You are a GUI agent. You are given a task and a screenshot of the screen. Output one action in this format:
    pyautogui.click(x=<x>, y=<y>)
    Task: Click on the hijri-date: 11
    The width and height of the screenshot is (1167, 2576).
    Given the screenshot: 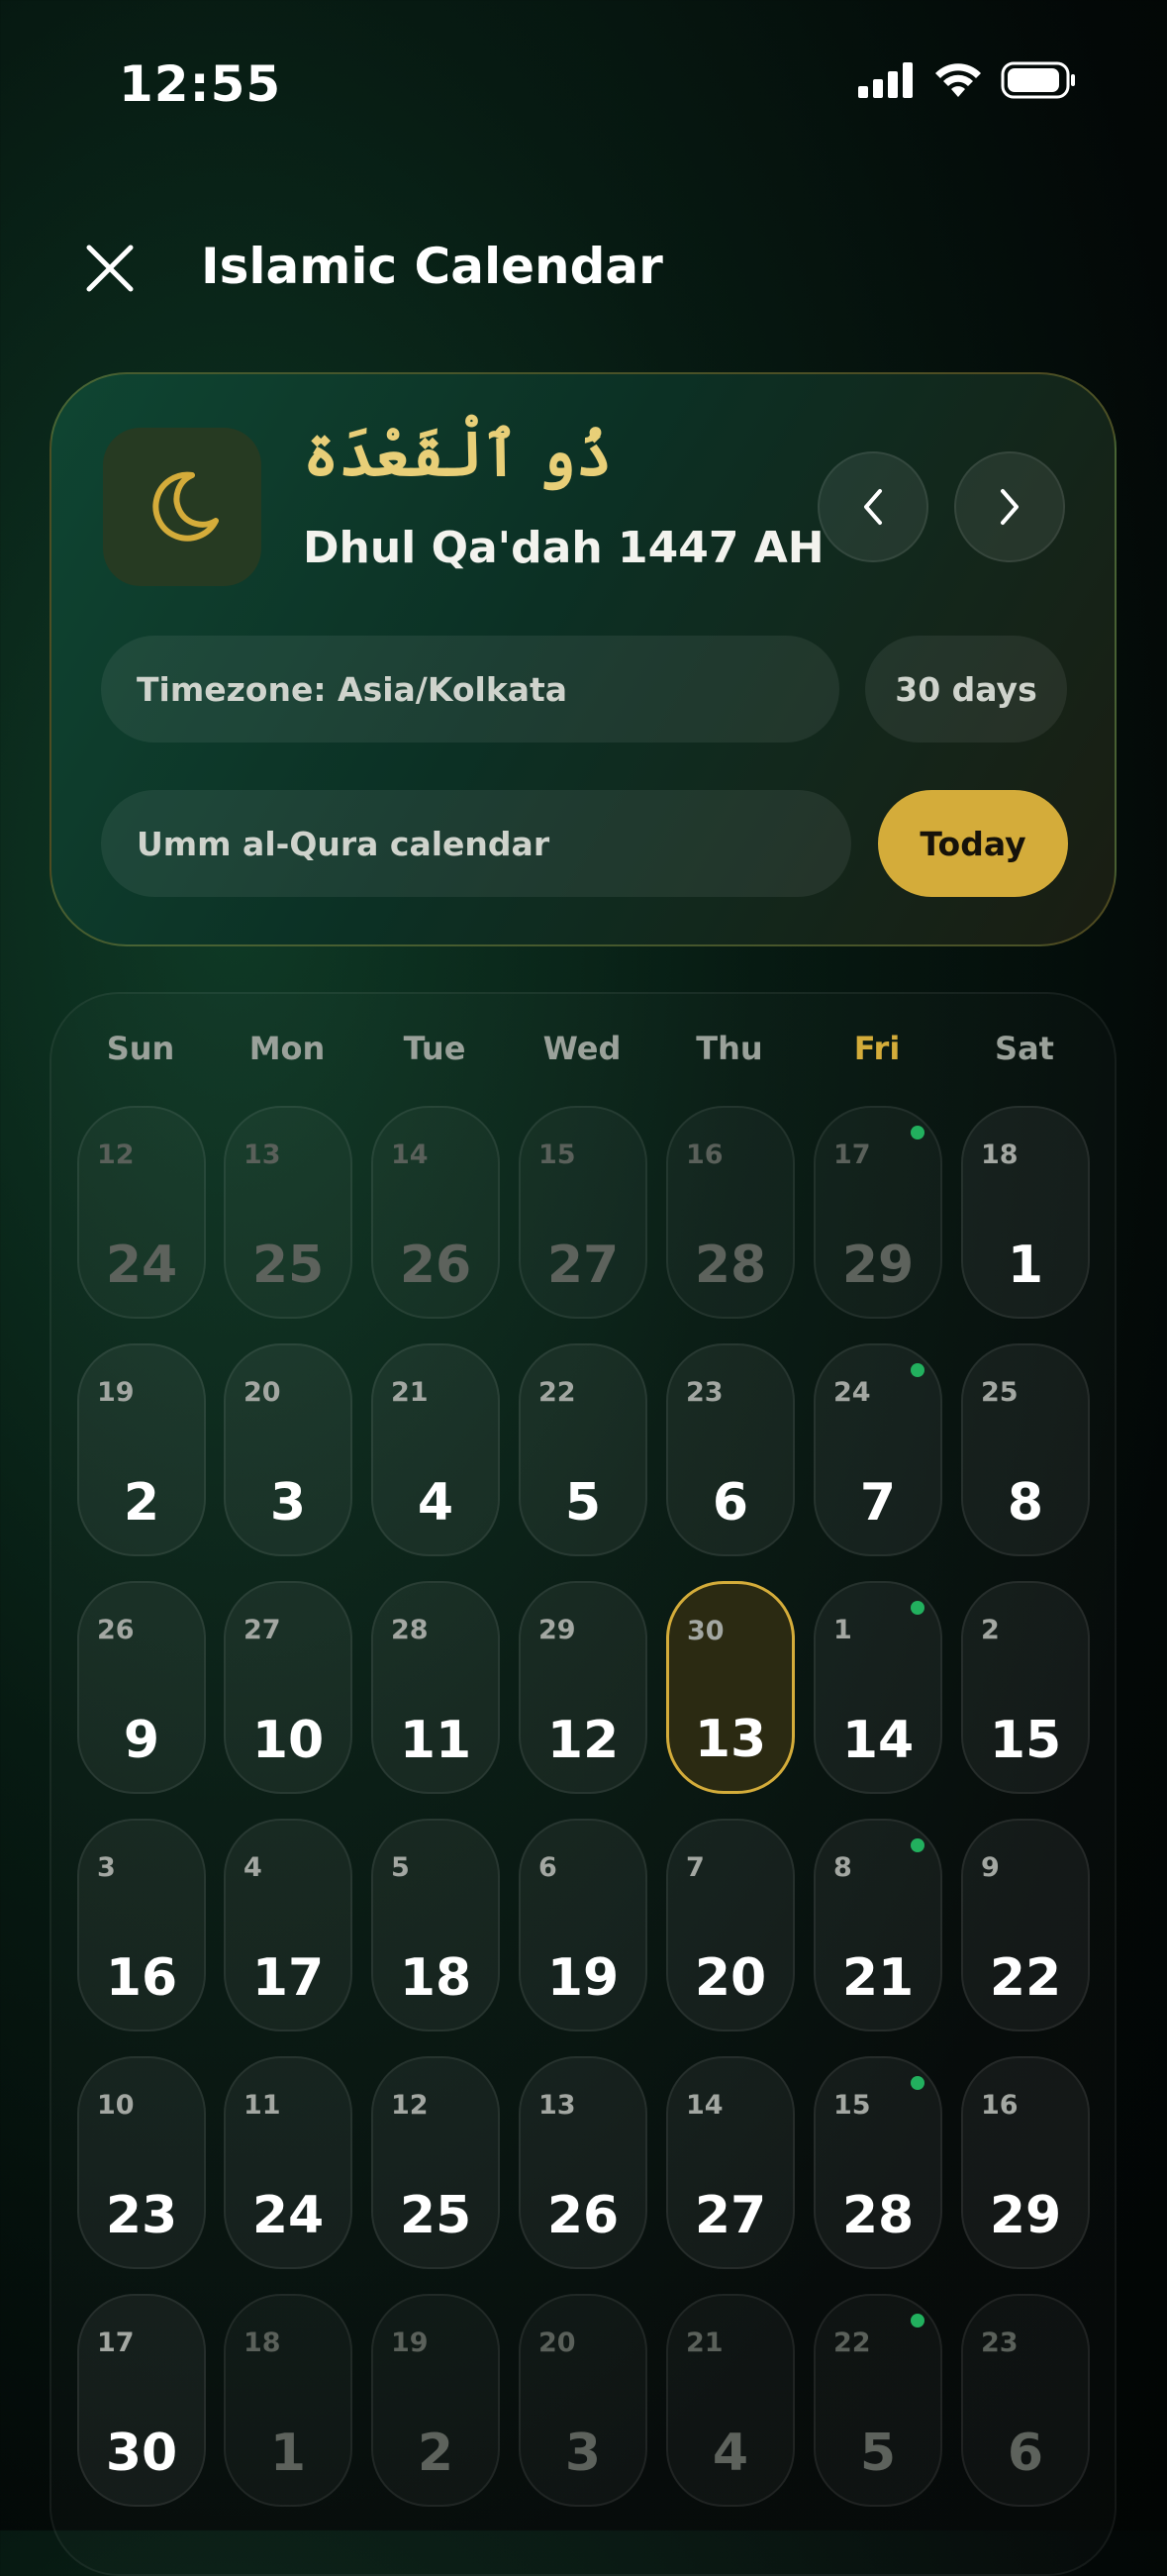 What is the action you would take?
    pyautogui.click(x=436, y=1741)
    